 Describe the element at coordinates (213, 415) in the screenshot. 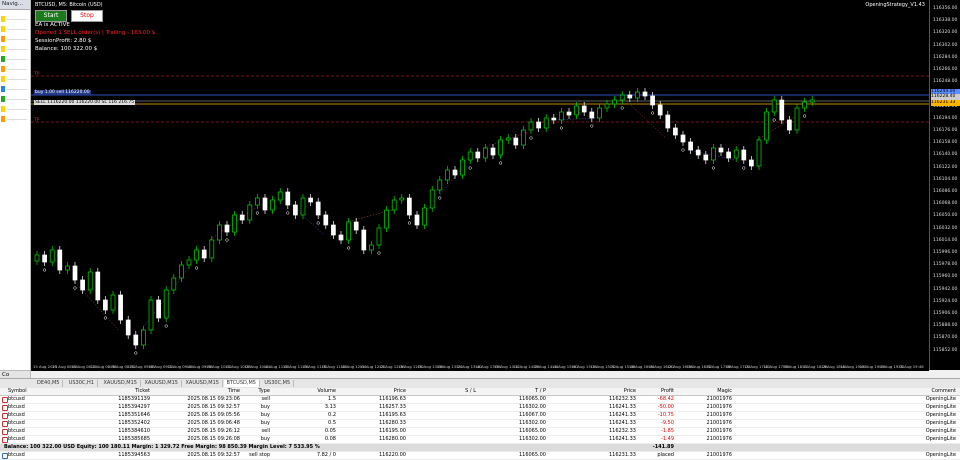

I see `table-cell-time: 2025.08.15 09:05:56` at that location.